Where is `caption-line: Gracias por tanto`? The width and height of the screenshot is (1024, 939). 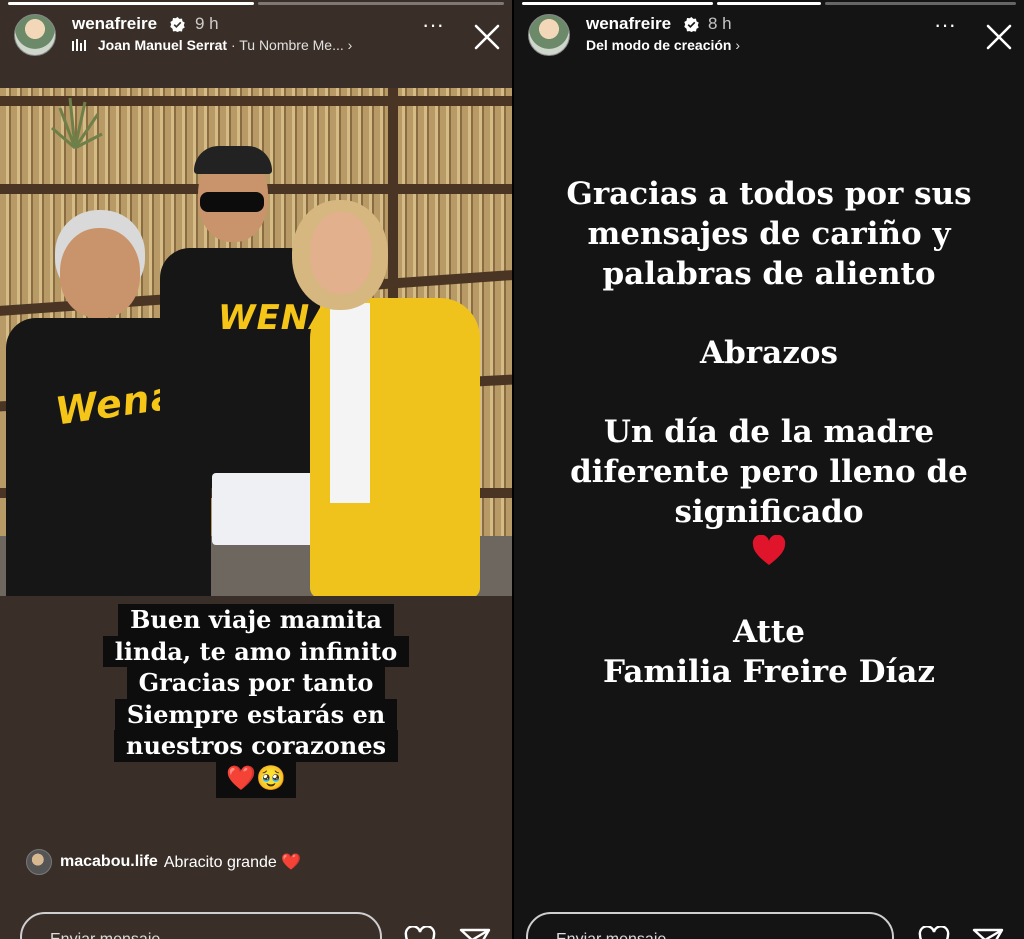 caption-line: Gracias por tanto is located at coordinates (256, 683).